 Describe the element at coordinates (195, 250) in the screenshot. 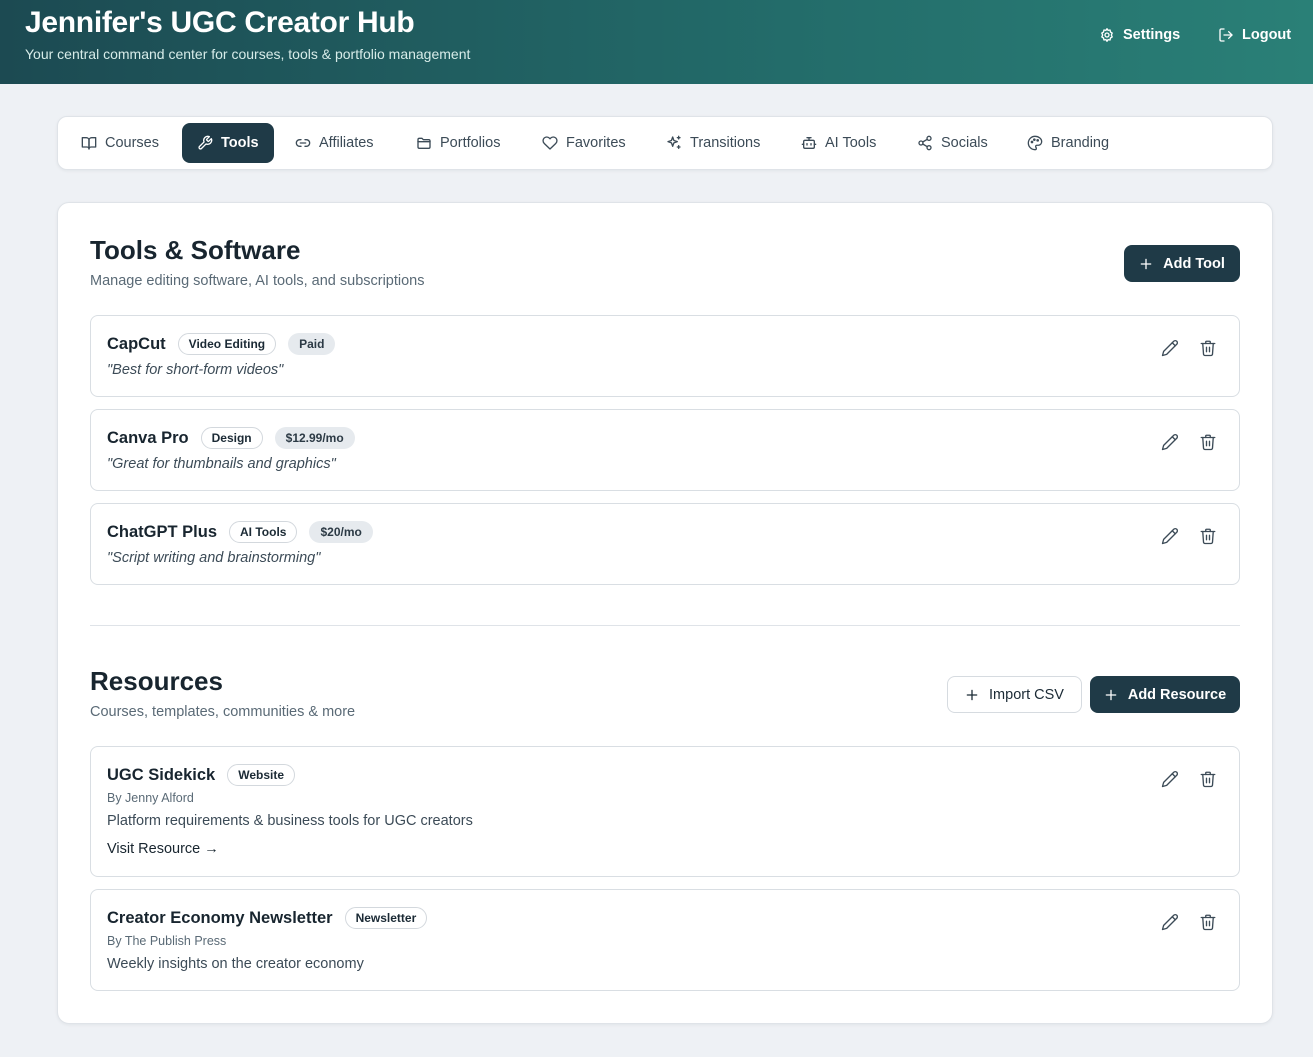

I see `tools-section-title: Tools & Software` at that location.